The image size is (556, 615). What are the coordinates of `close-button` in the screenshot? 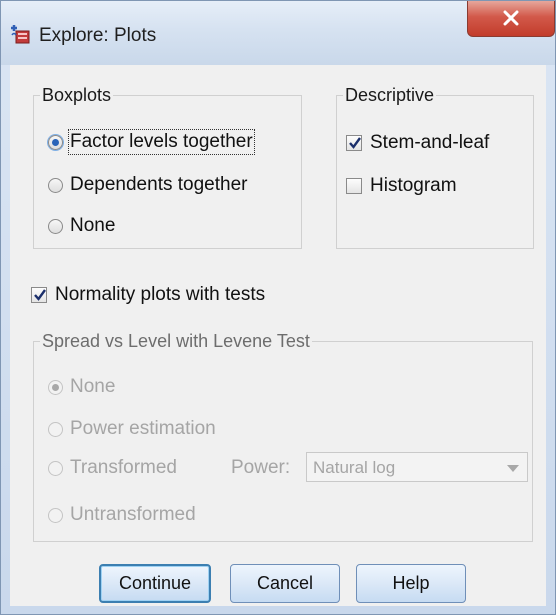 It's located at (511, 19).